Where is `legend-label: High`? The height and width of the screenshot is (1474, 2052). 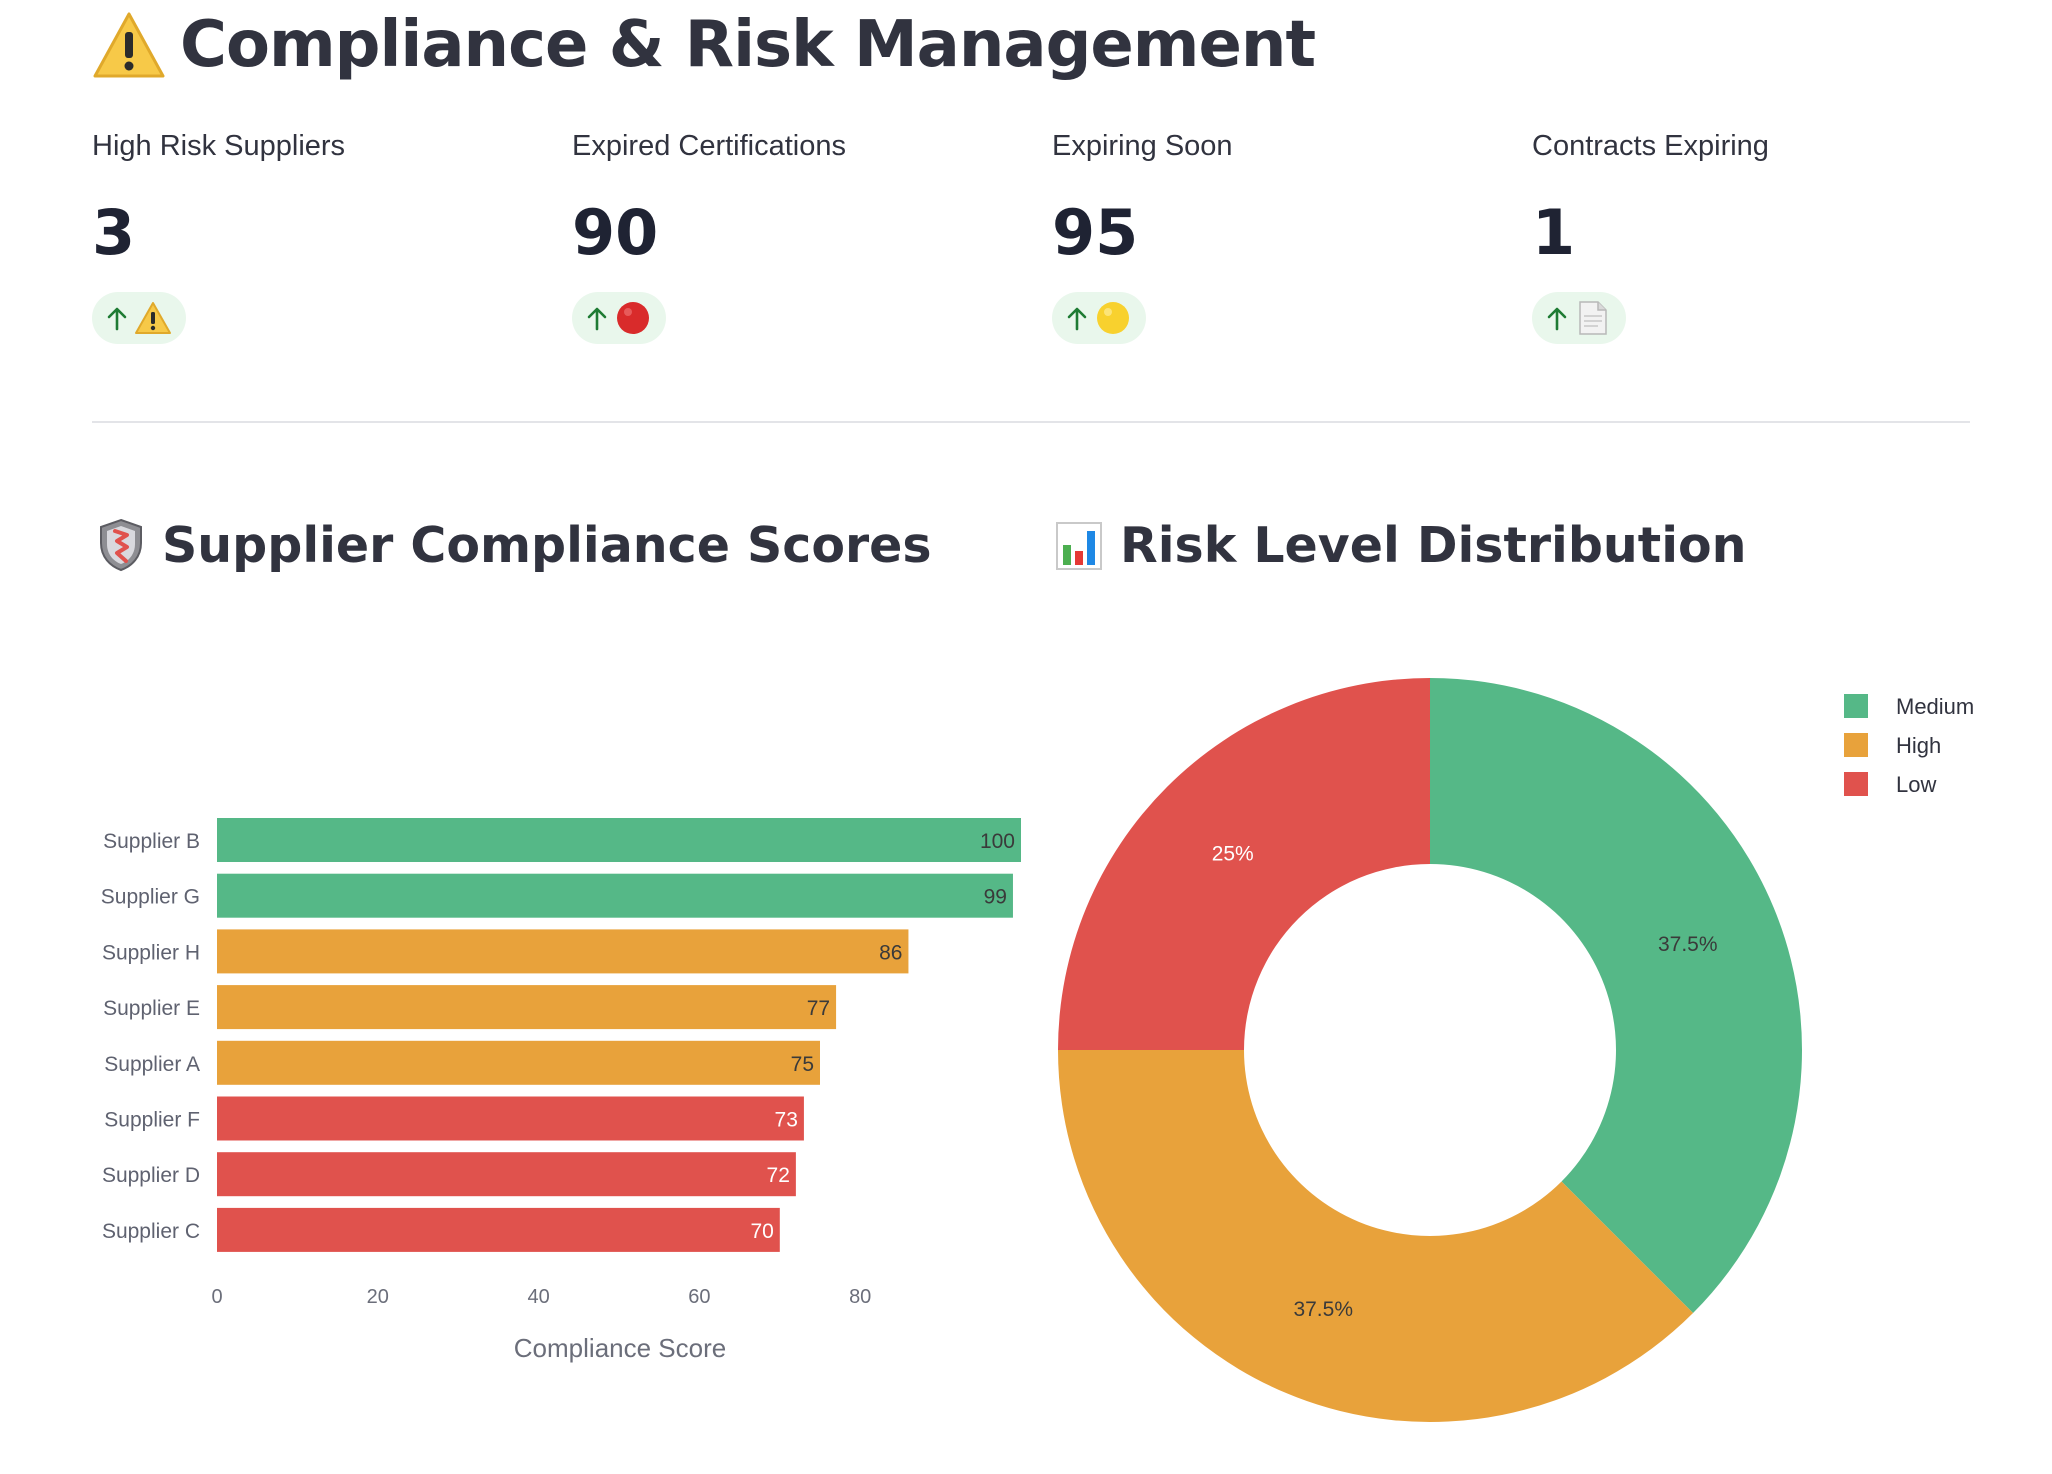
legend-label: High is located at coordinates (1918, 745).